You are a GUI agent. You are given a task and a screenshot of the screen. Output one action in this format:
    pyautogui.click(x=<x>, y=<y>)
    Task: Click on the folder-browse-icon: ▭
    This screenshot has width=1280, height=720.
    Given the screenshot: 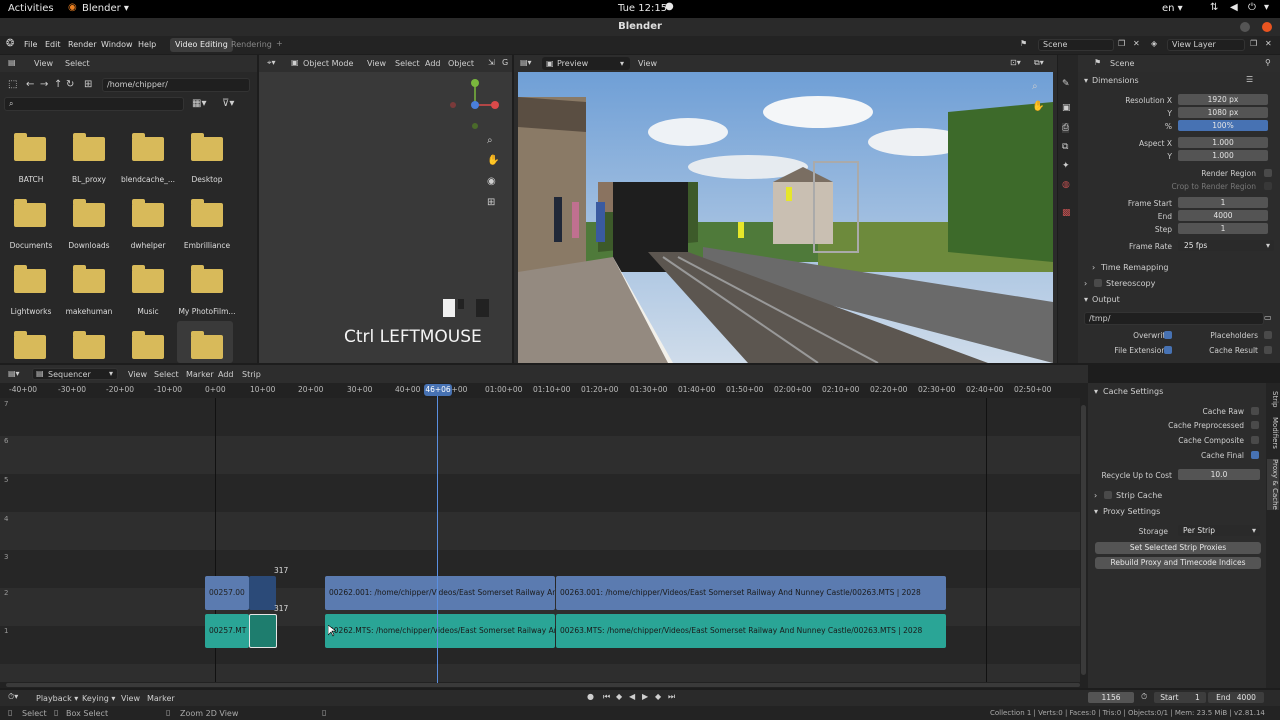 What is the action you would take?
    pyautogui.click(x=1268, y=317)
    